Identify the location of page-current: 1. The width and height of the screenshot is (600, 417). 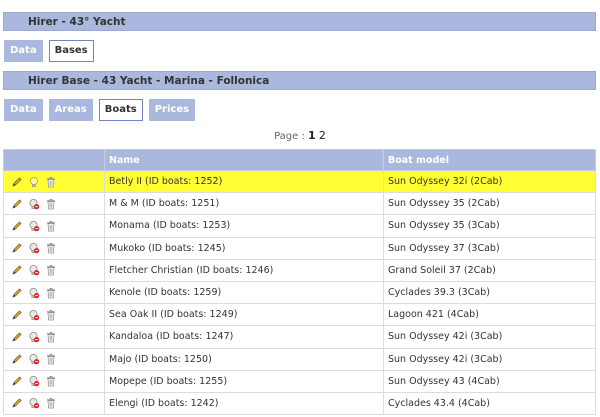
(312, 135).